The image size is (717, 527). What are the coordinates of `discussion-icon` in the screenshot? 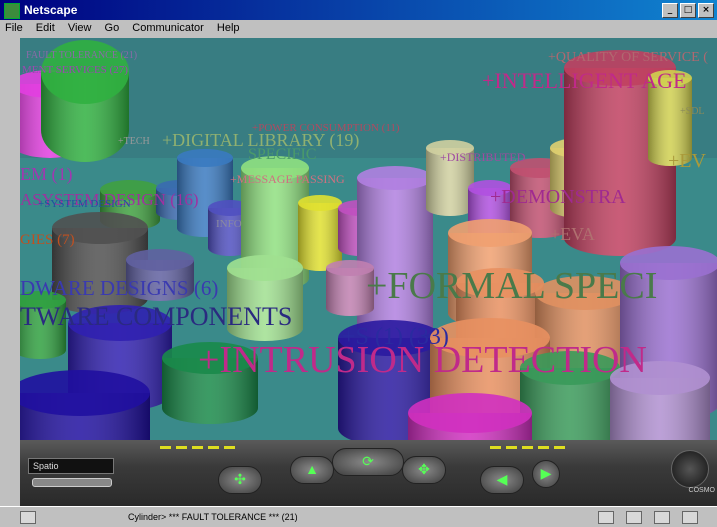 It's located at (662, 517).